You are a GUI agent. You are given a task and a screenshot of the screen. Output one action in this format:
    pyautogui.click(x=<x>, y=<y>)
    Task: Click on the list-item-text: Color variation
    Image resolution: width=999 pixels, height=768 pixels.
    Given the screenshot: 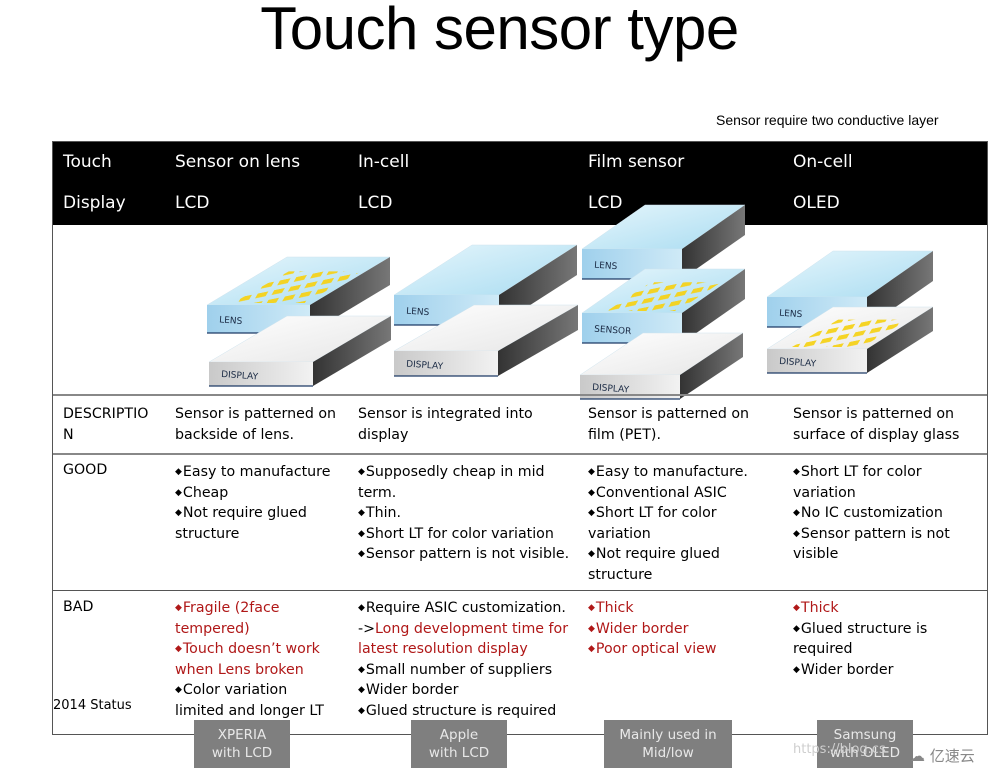 What is the action you would take?
    pyautogui.click(x=235, y=690)
    